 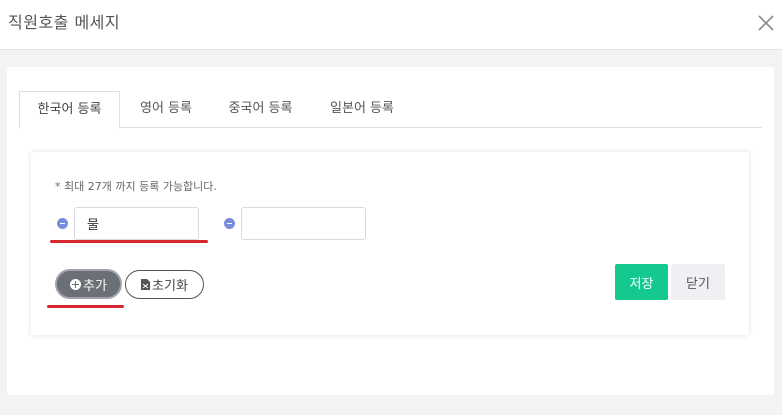 I want to click on tab-korean: 한국어 등록, so click(x=69, y=110).